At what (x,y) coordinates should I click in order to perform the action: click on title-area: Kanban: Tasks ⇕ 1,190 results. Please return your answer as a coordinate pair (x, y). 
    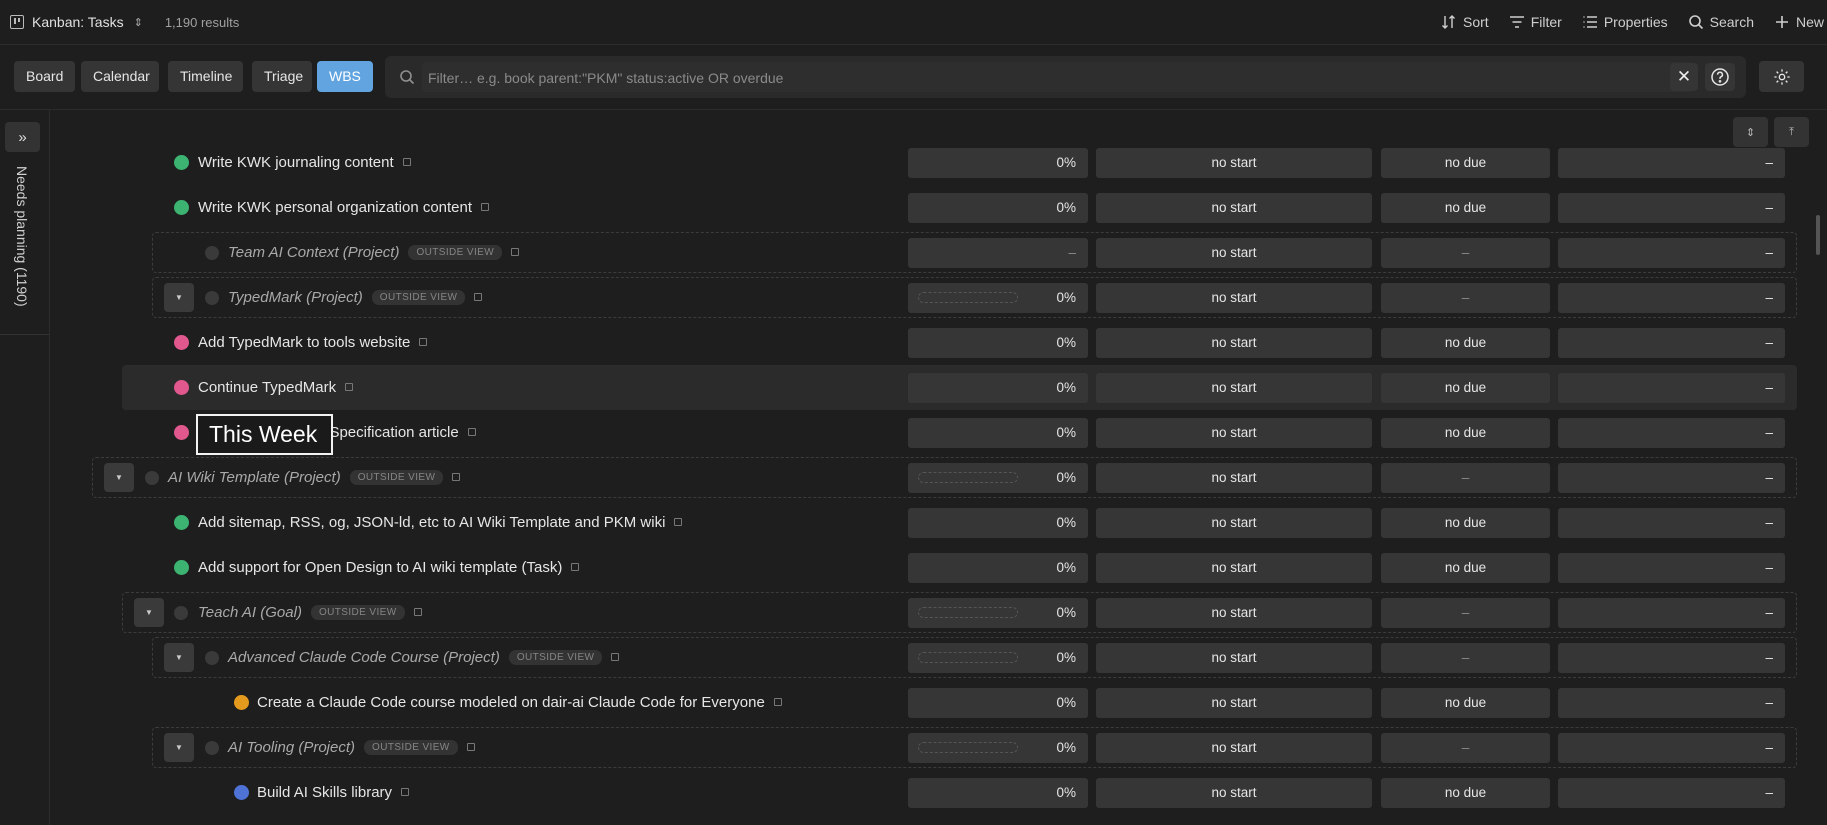
    Looking at the image, I should click on (124, 22).